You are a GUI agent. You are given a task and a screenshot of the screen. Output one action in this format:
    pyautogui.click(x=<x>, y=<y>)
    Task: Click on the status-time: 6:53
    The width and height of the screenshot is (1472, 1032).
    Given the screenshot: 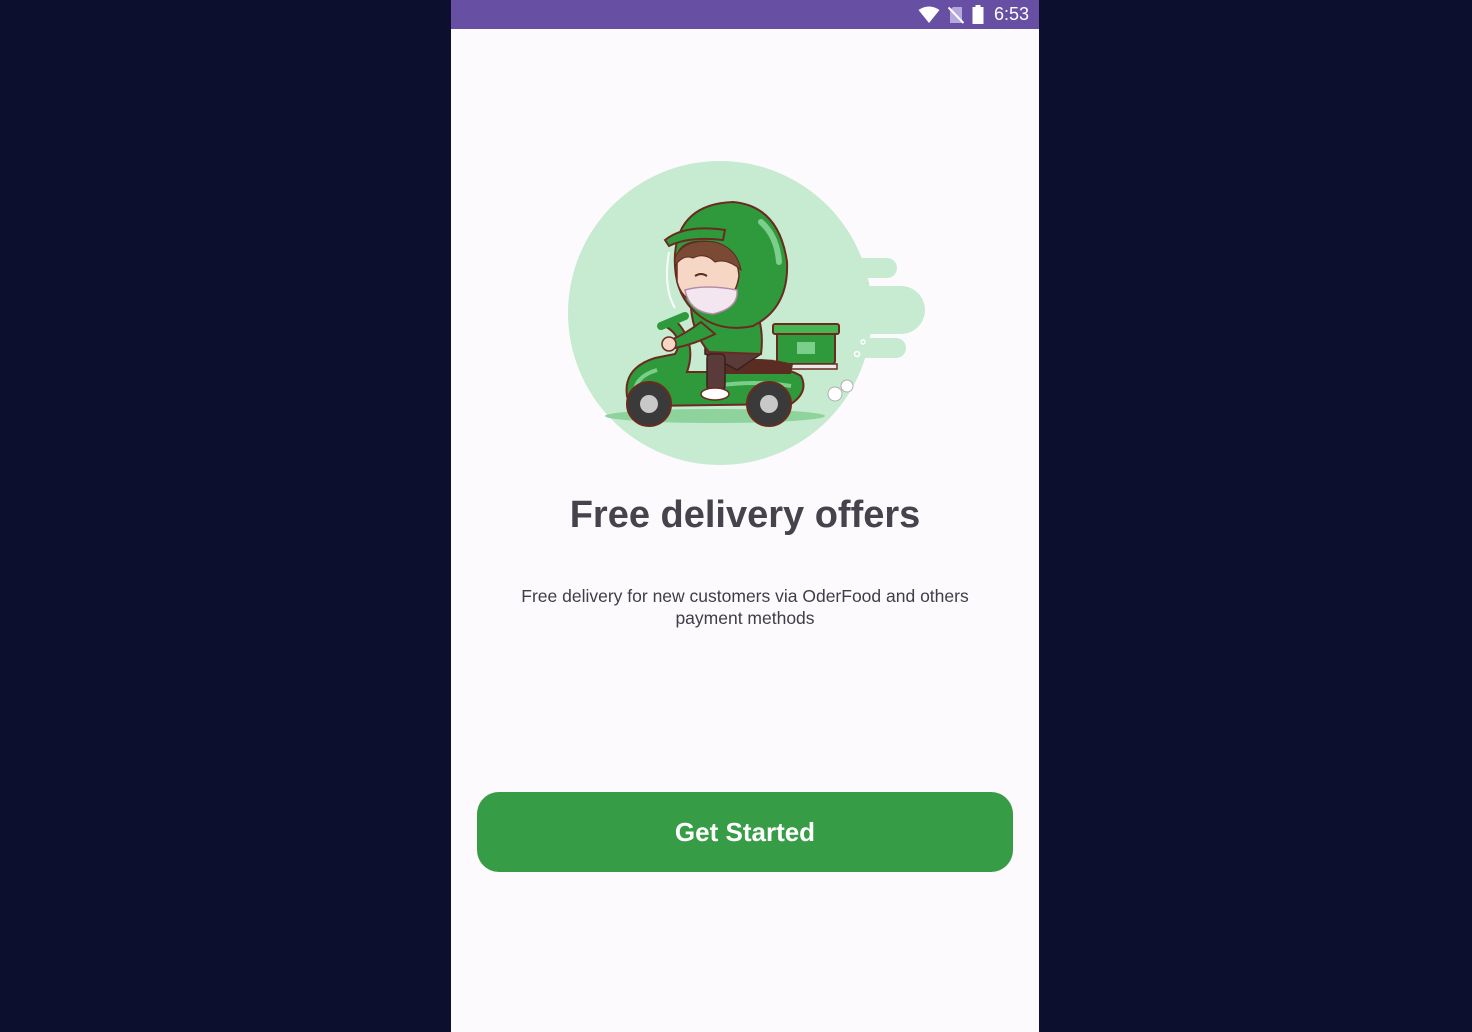 What is the action you would take?
    pyautogui.click(x=1011, y=14)
    